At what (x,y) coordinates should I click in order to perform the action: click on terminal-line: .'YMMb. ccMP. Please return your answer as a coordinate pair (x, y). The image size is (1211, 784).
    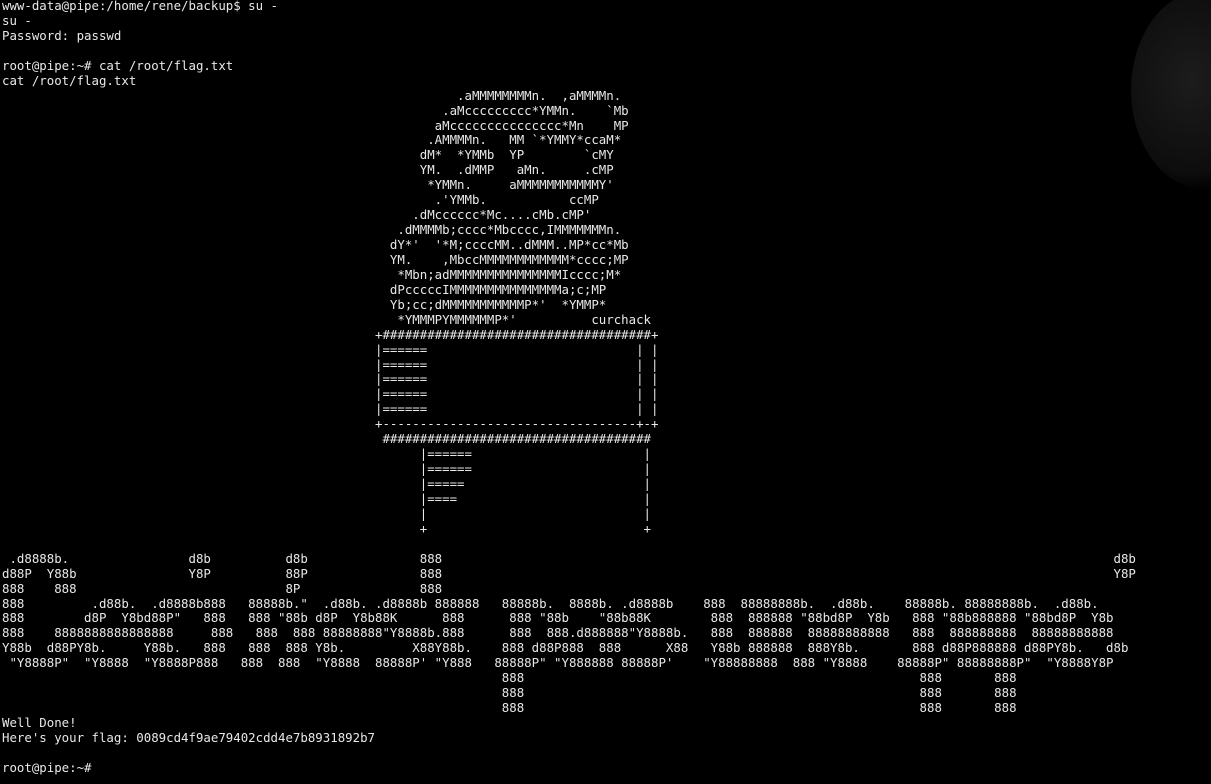
    Looking at the image, I should click on (300, 200).